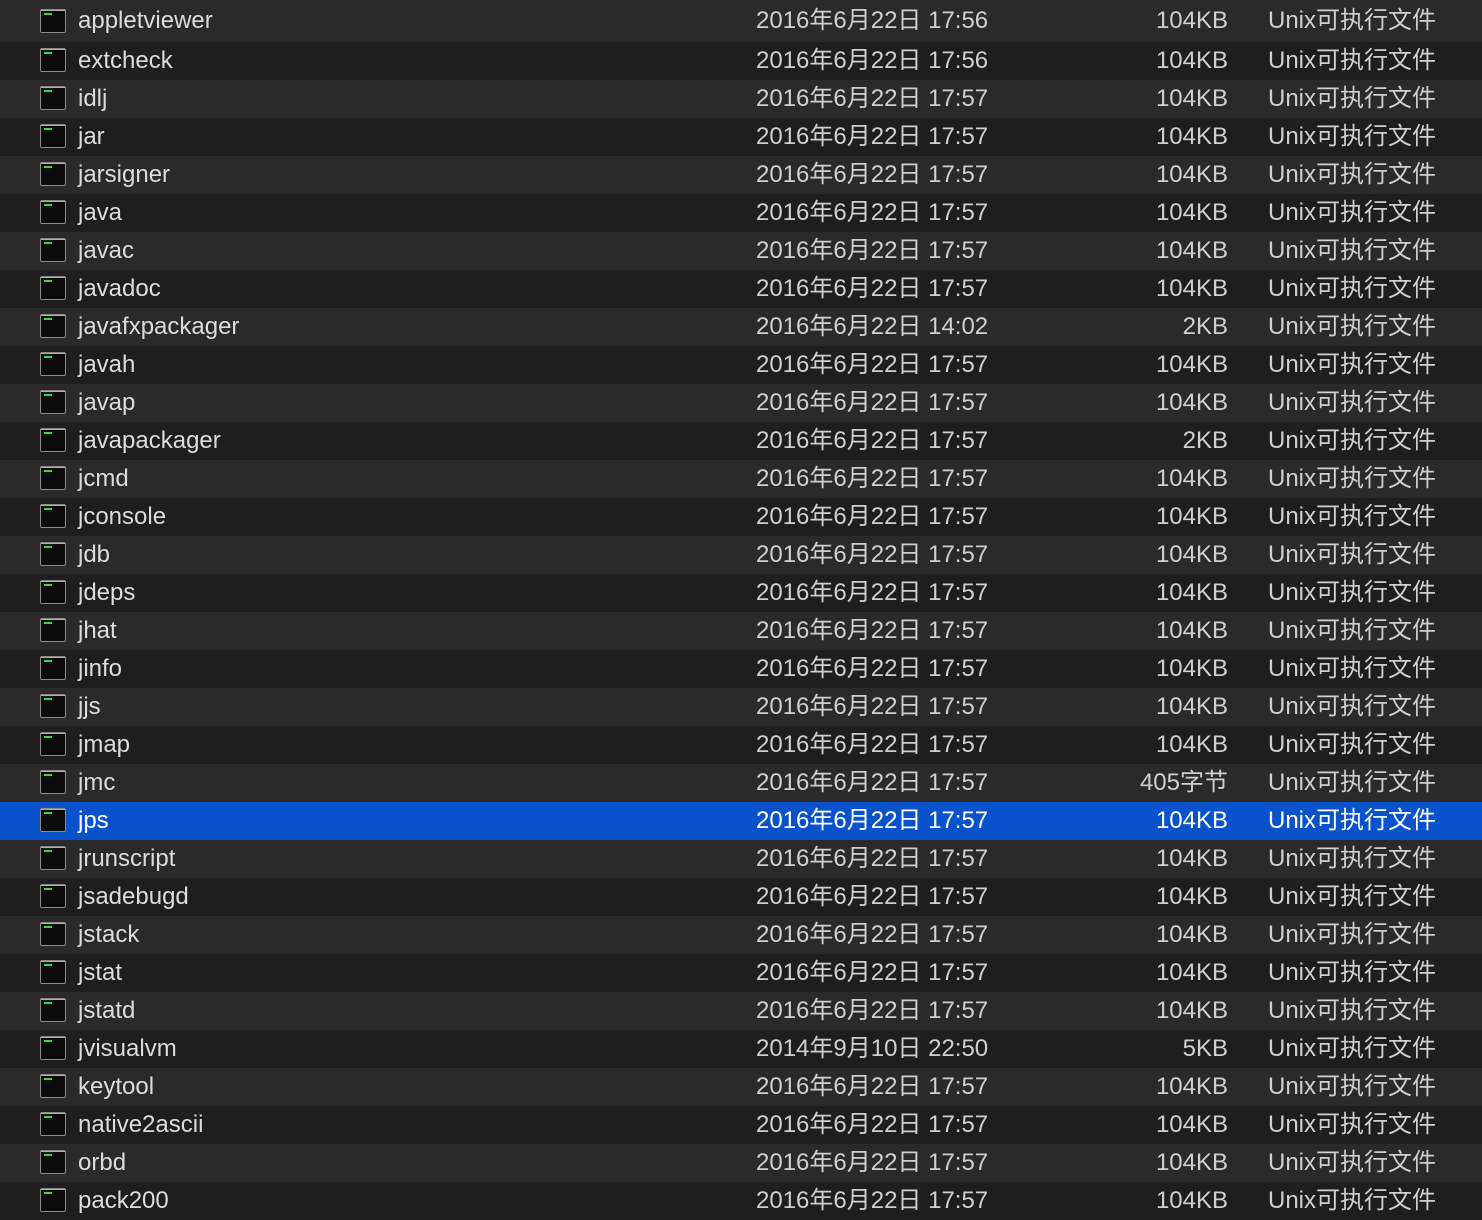 Image resolution: width=1482 pixels, height=1220 pixels. What do you see at coordinates (106, 250) in the screenshot?
I see `file-name: javac` at bounding box center [106, 250].